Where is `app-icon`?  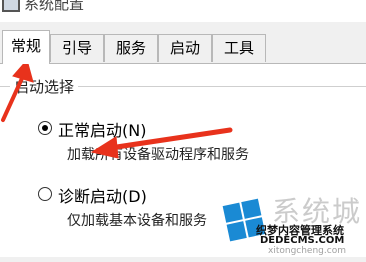
app-icon is located at coordinates (11, 6).